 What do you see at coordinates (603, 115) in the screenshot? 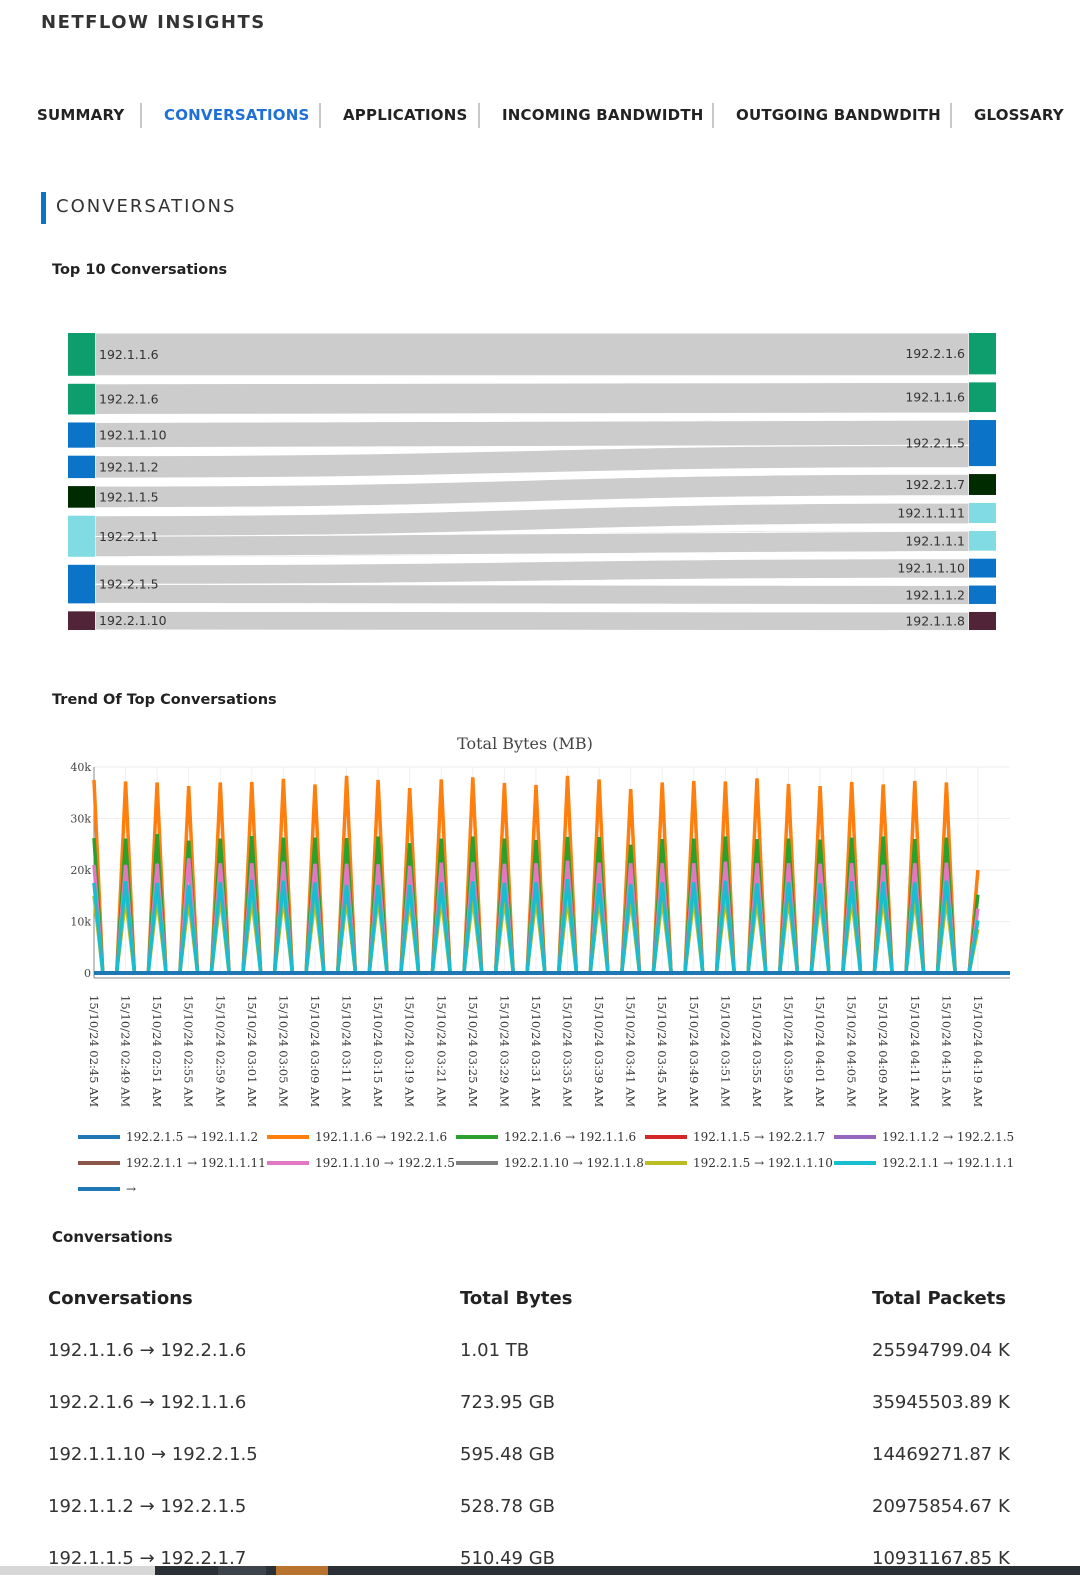
I see `tab-incoming-bandwidth: INCOMING BANDWIDTH` at bounding box center [603, 115].